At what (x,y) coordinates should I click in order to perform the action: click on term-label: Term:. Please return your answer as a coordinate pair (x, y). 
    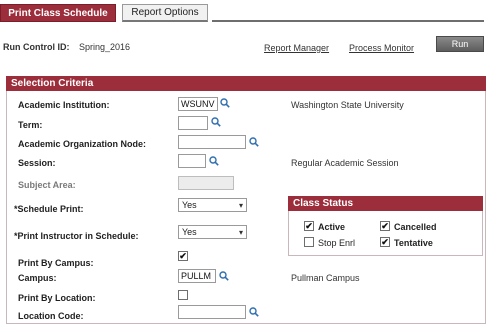
    Looking at the image, I should click on (30, 125).